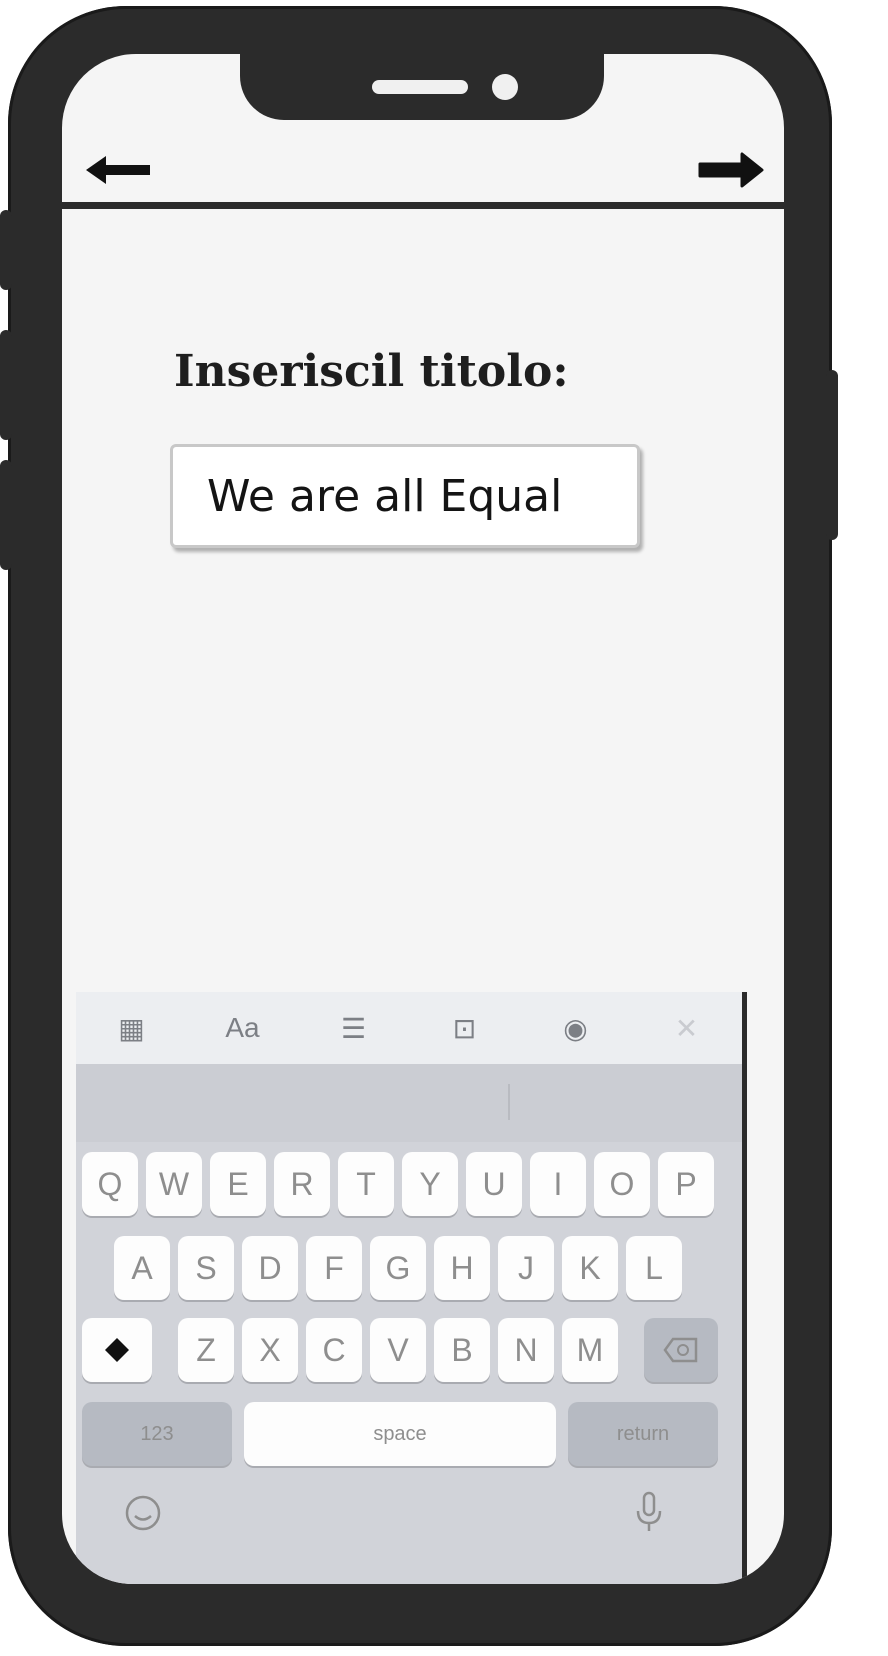  What do you see at coordinates (354, 1028) in the screenshot?
I see `checklist-icon: ☰` at bounding box center [354, 1028].